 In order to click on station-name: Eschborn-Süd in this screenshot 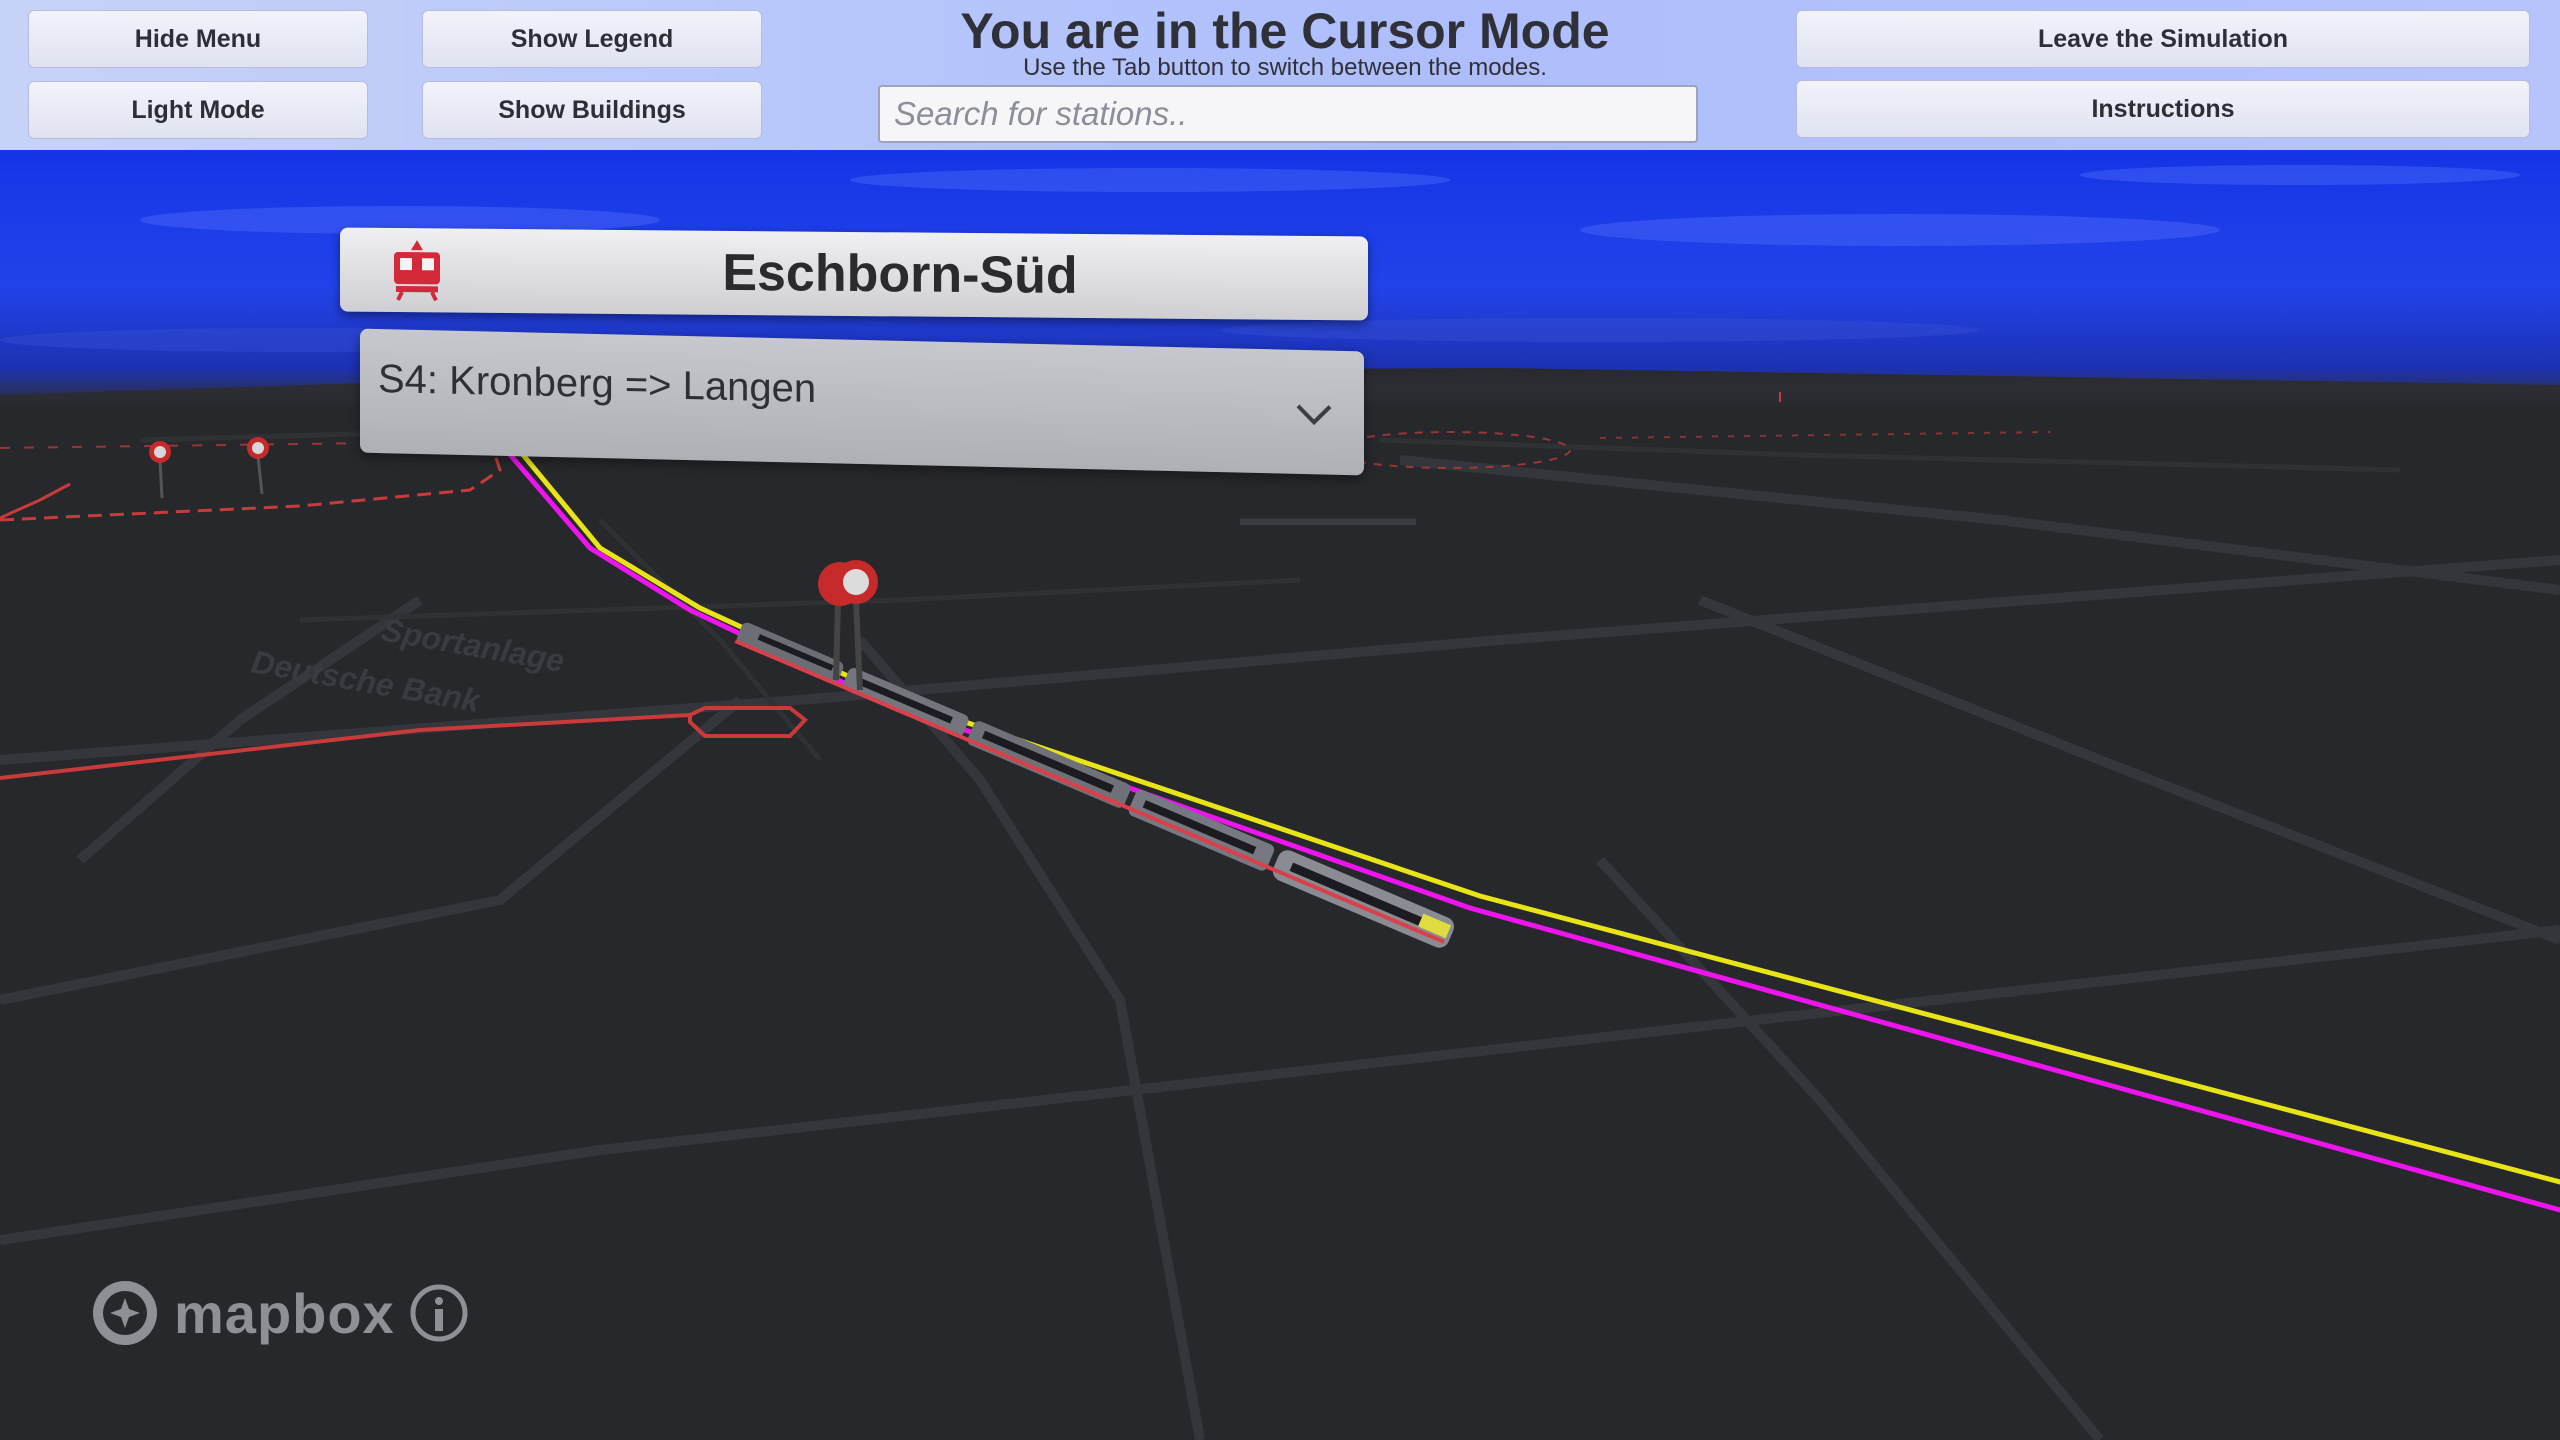, I will do `click(900, 274)`.